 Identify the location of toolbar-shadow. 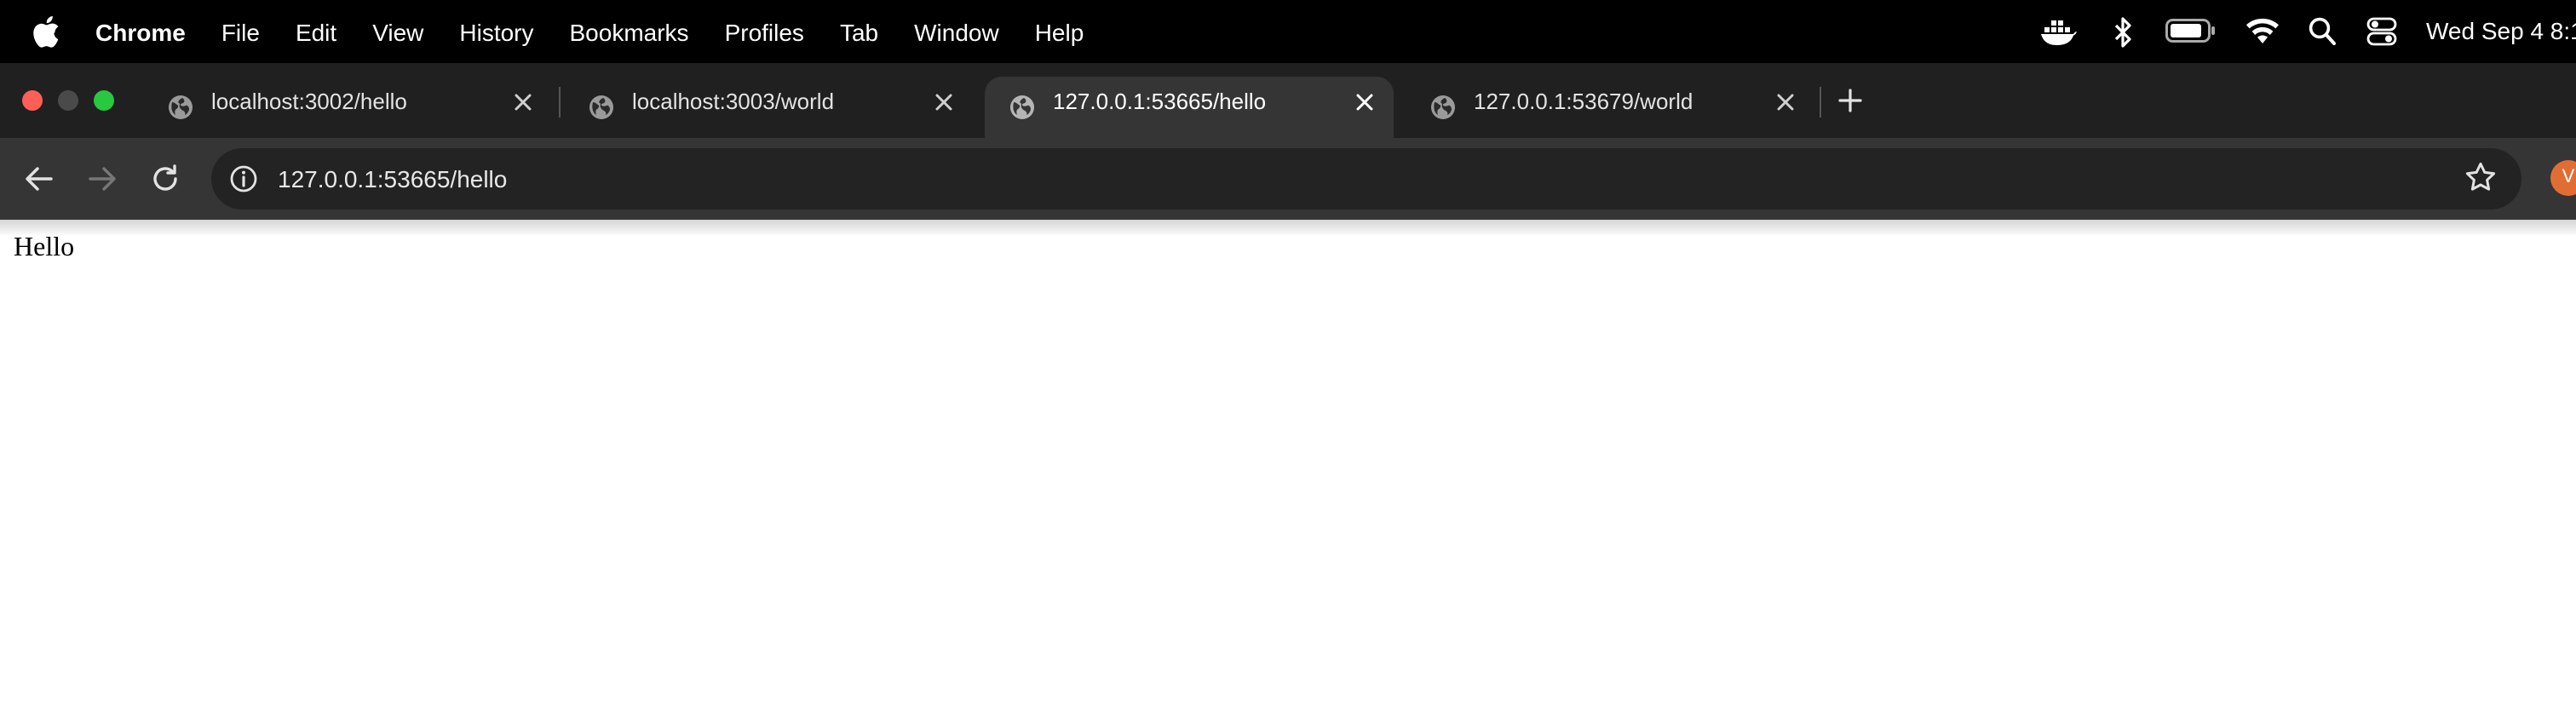
(1288, 228).